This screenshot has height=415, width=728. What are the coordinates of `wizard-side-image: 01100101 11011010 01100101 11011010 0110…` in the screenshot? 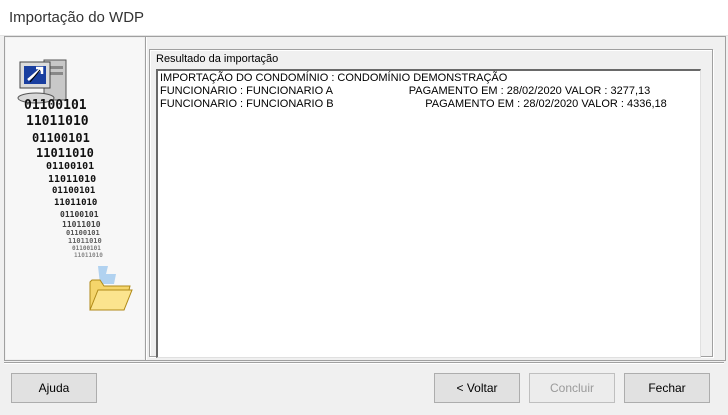 It's located at (75, 198).